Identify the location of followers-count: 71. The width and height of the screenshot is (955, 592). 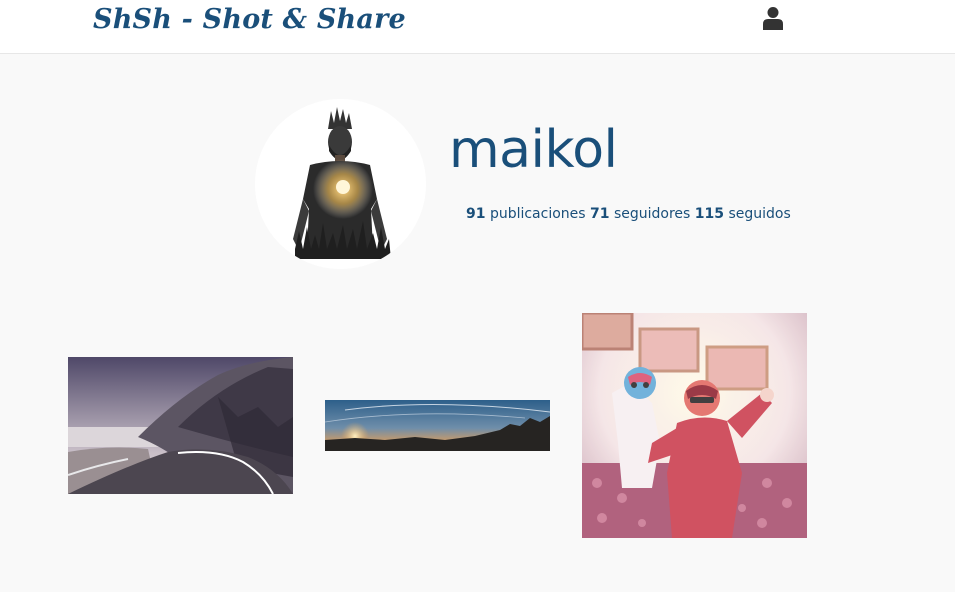
(600, 214).